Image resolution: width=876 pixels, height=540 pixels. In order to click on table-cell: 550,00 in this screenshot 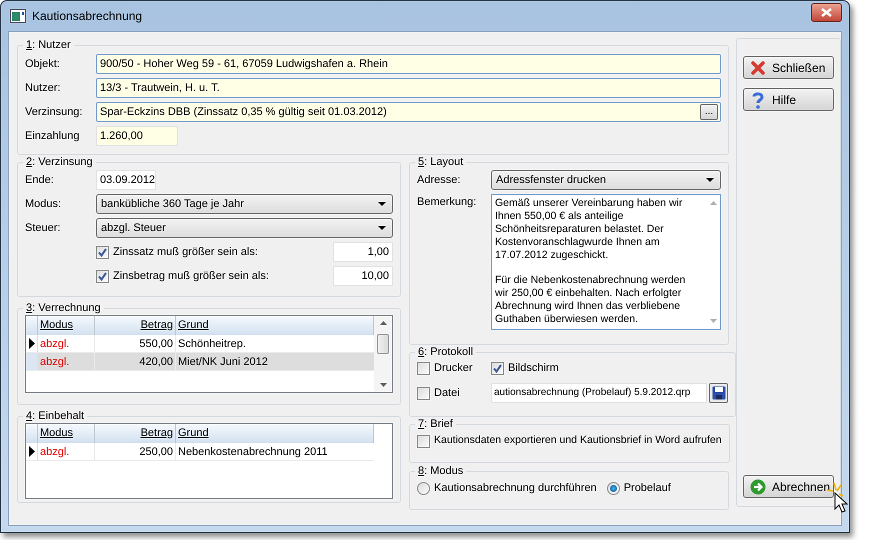, I will do `click(135, 343)`.